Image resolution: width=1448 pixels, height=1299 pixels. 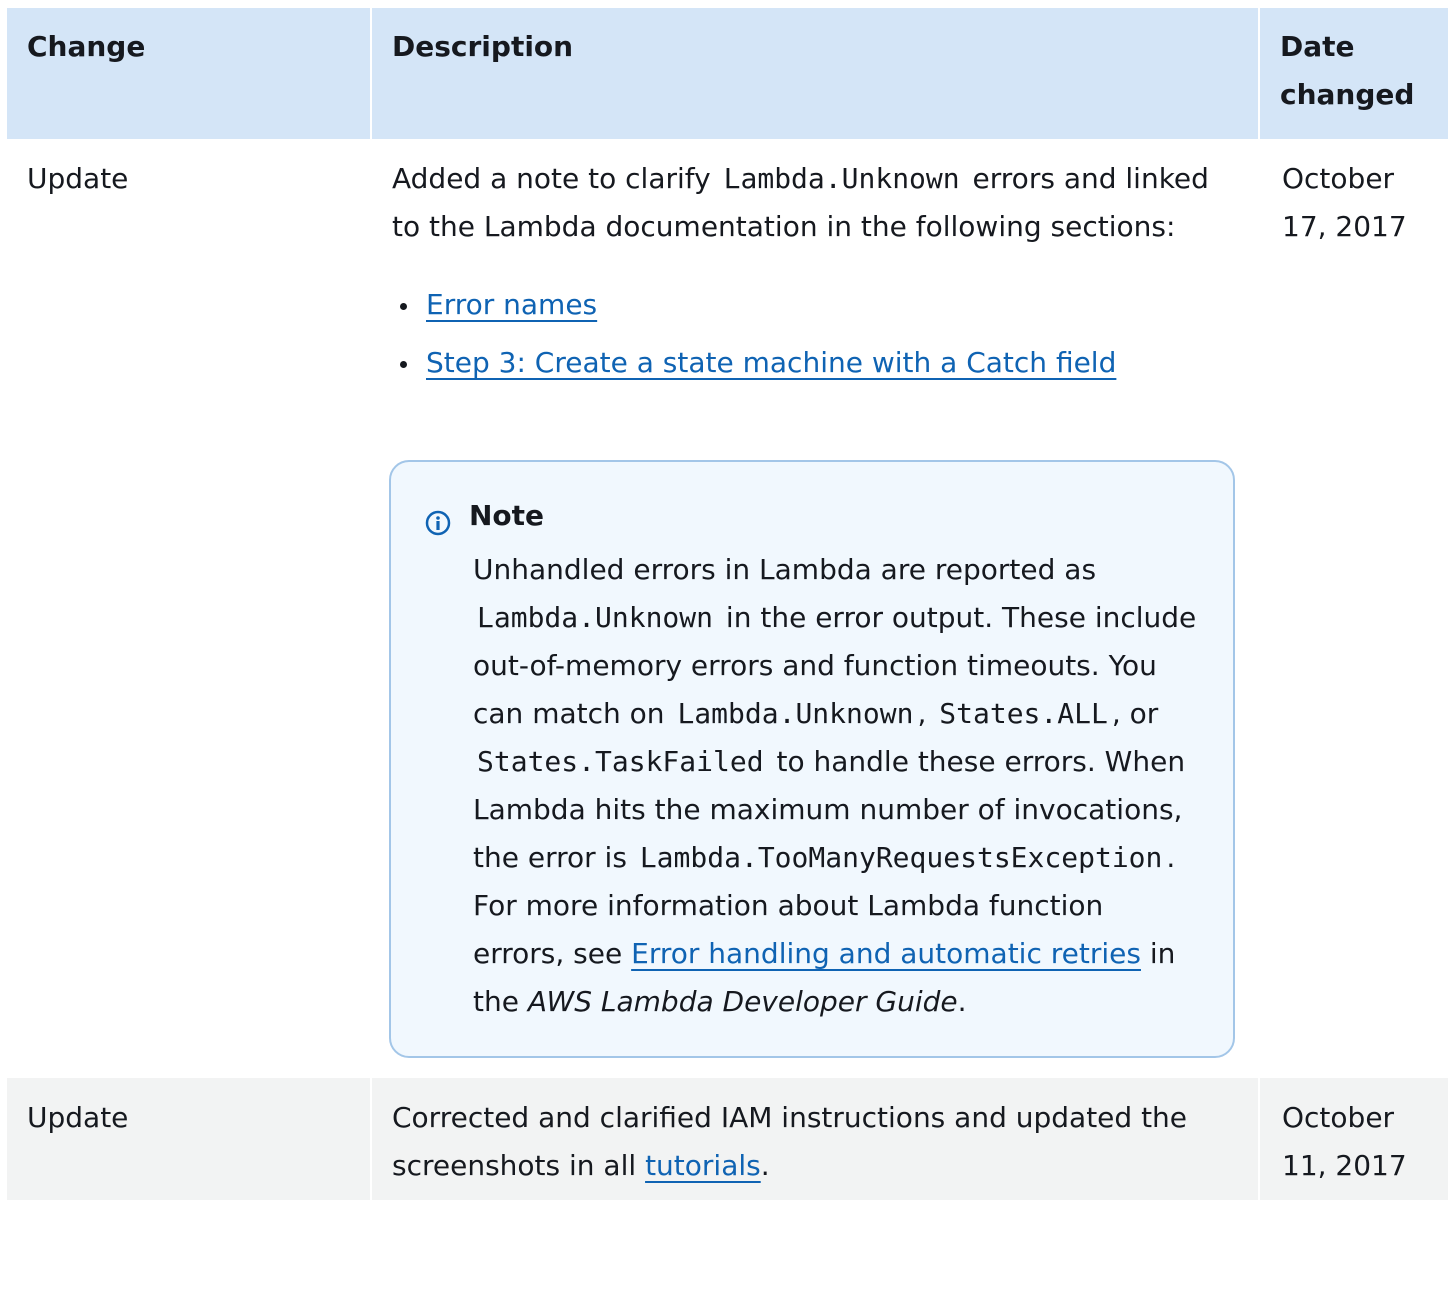 I want to click on link-error-handling-retries: Error handling and automatic retries, so click(x=886, y=953).